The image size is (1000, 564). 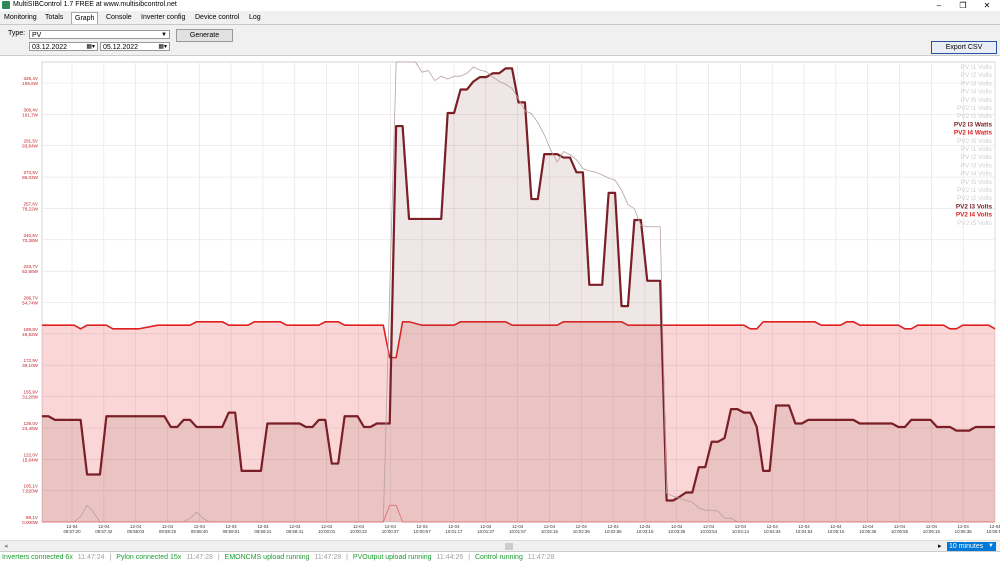 What do you see at coordinates (30, 303) in the screenshot?
I see `y-tick-label-watts: 54,74W` at bounding box center [30, 303].